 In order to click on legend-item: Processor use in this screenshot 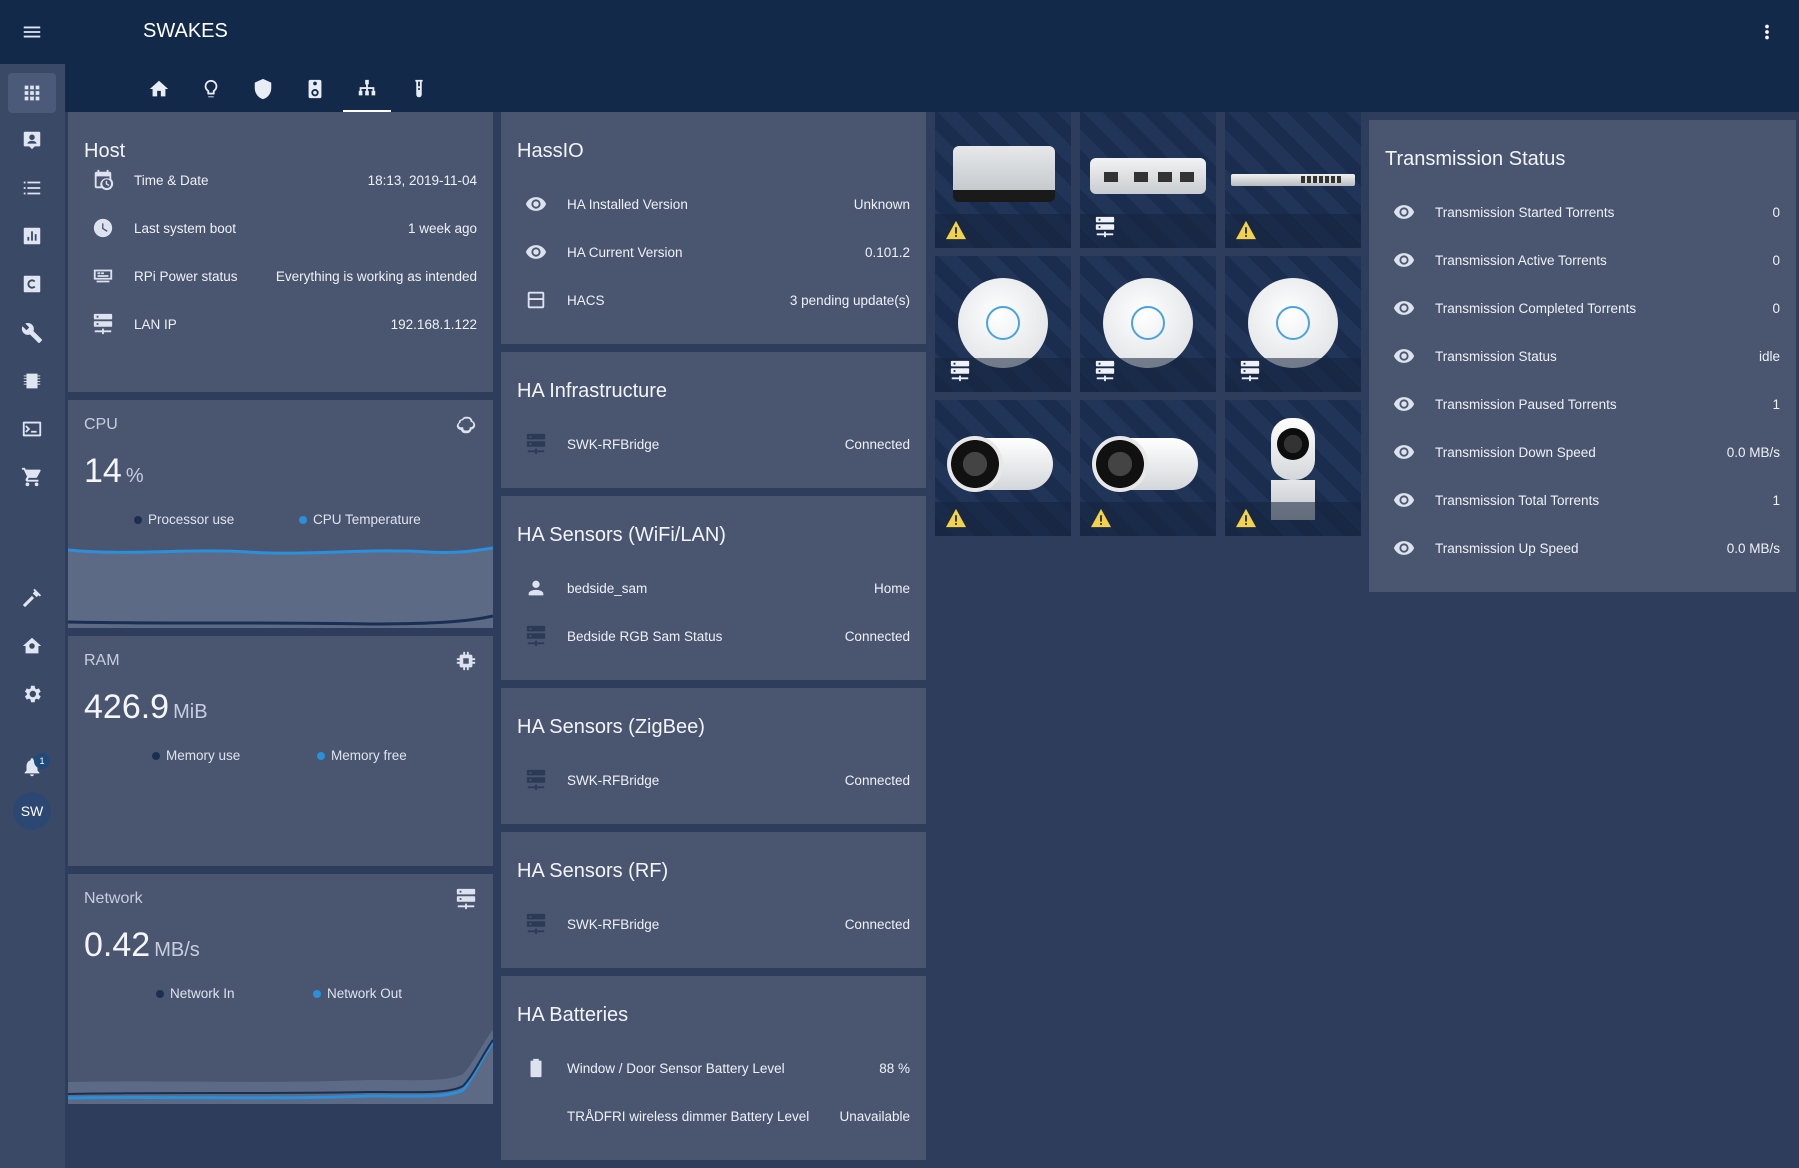, I will do `click(184, 519)`.